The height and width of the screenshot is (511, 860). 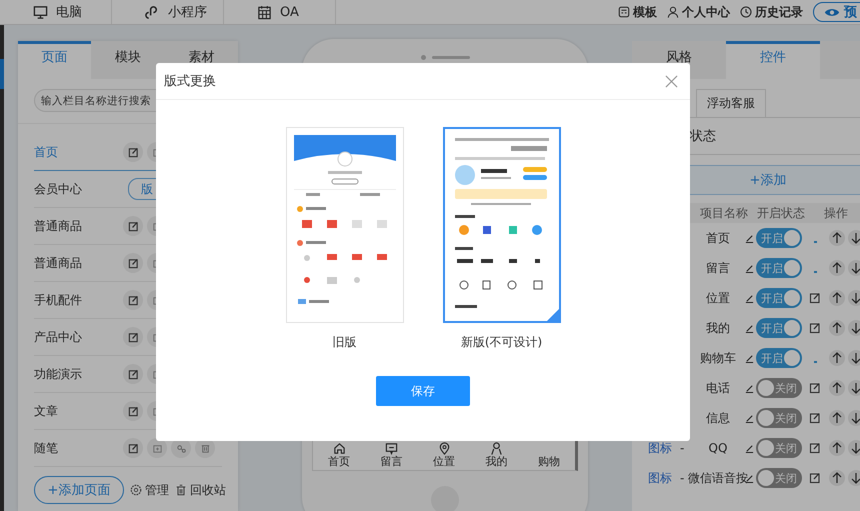 What do you see at coordinates (58, 300) in the screenshot?
I see `page-name: 手机配件` at bounding box center [58, 300].